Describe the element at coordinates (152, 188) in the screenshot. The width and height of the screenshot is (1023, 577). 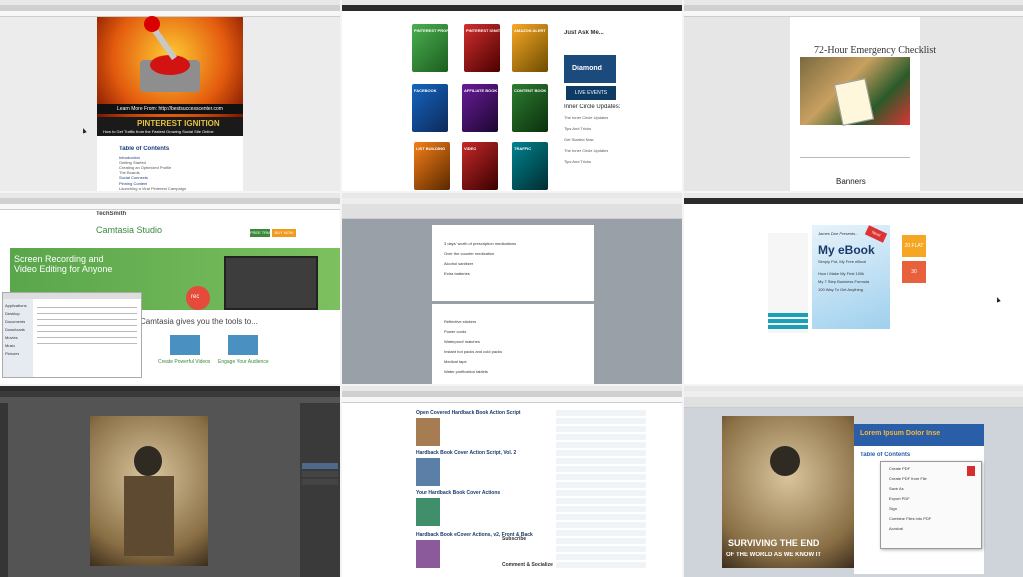
I see `toc-item: Launching a Viral Pinterest Campaign` at that location.